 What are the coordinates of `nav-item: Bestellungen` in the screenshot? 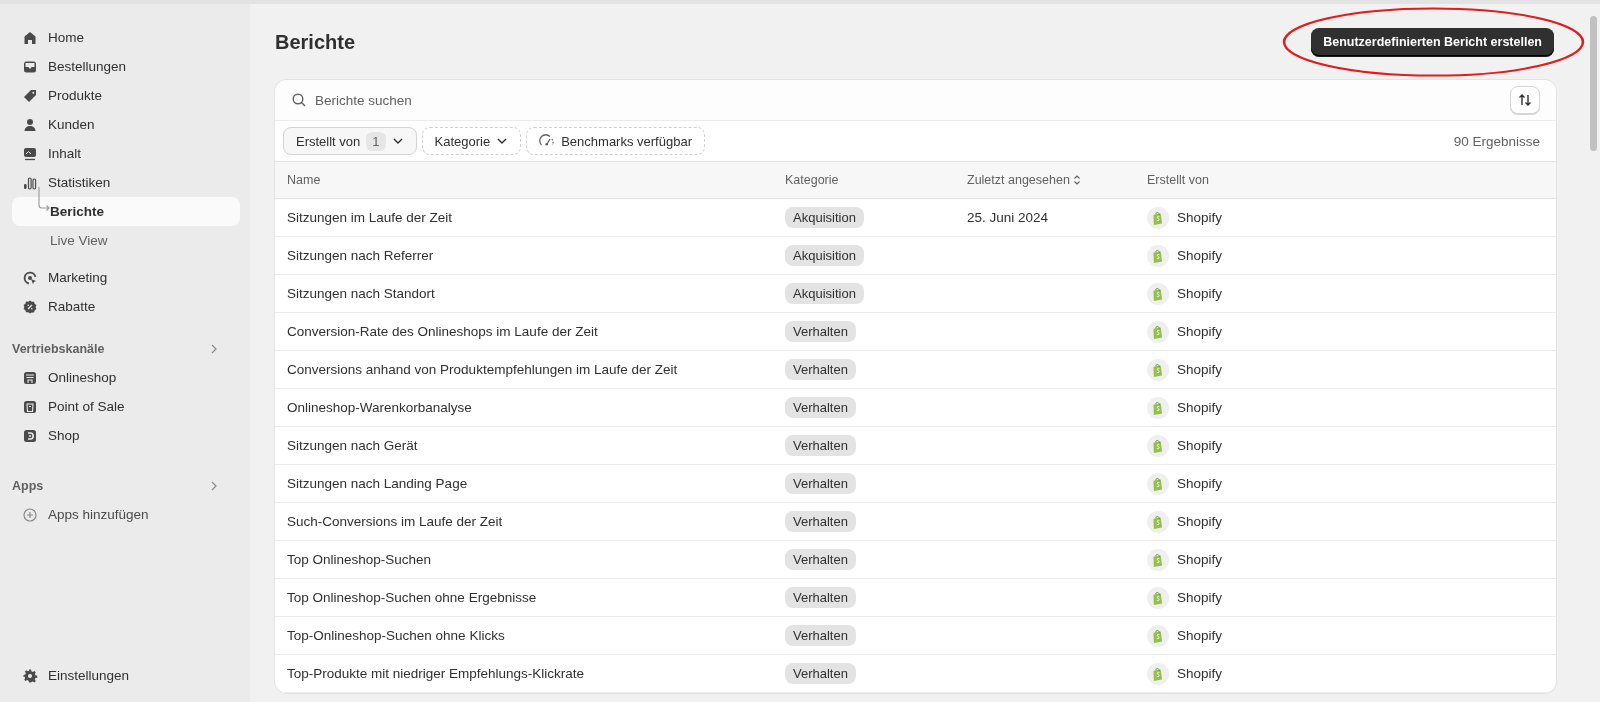 It's located at (126, 66).